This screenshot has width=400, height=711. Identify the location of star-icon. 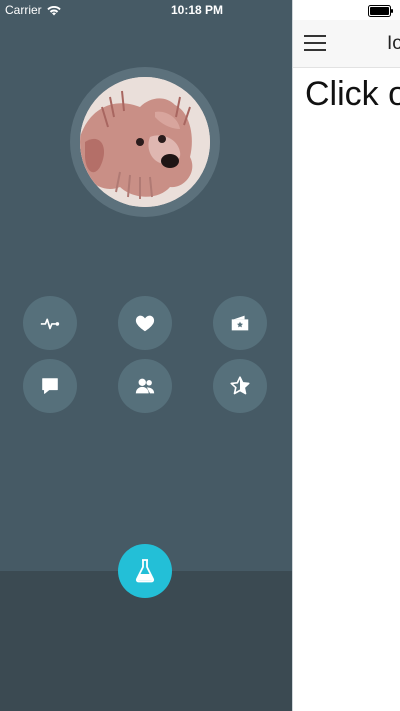
(240, 385).